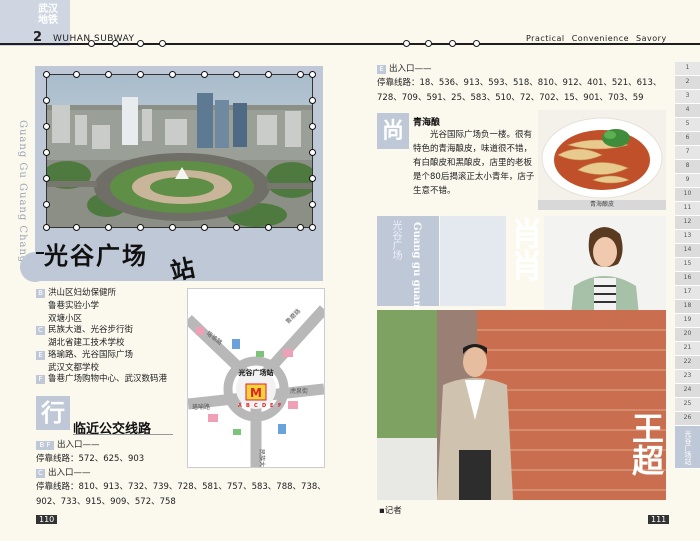 The image size is (700, 541). What do you see at coordinates (80, 342) in the screenshot?
I see `exit-item: 湖北省建工技术学校` at bounding box center [80, 342].